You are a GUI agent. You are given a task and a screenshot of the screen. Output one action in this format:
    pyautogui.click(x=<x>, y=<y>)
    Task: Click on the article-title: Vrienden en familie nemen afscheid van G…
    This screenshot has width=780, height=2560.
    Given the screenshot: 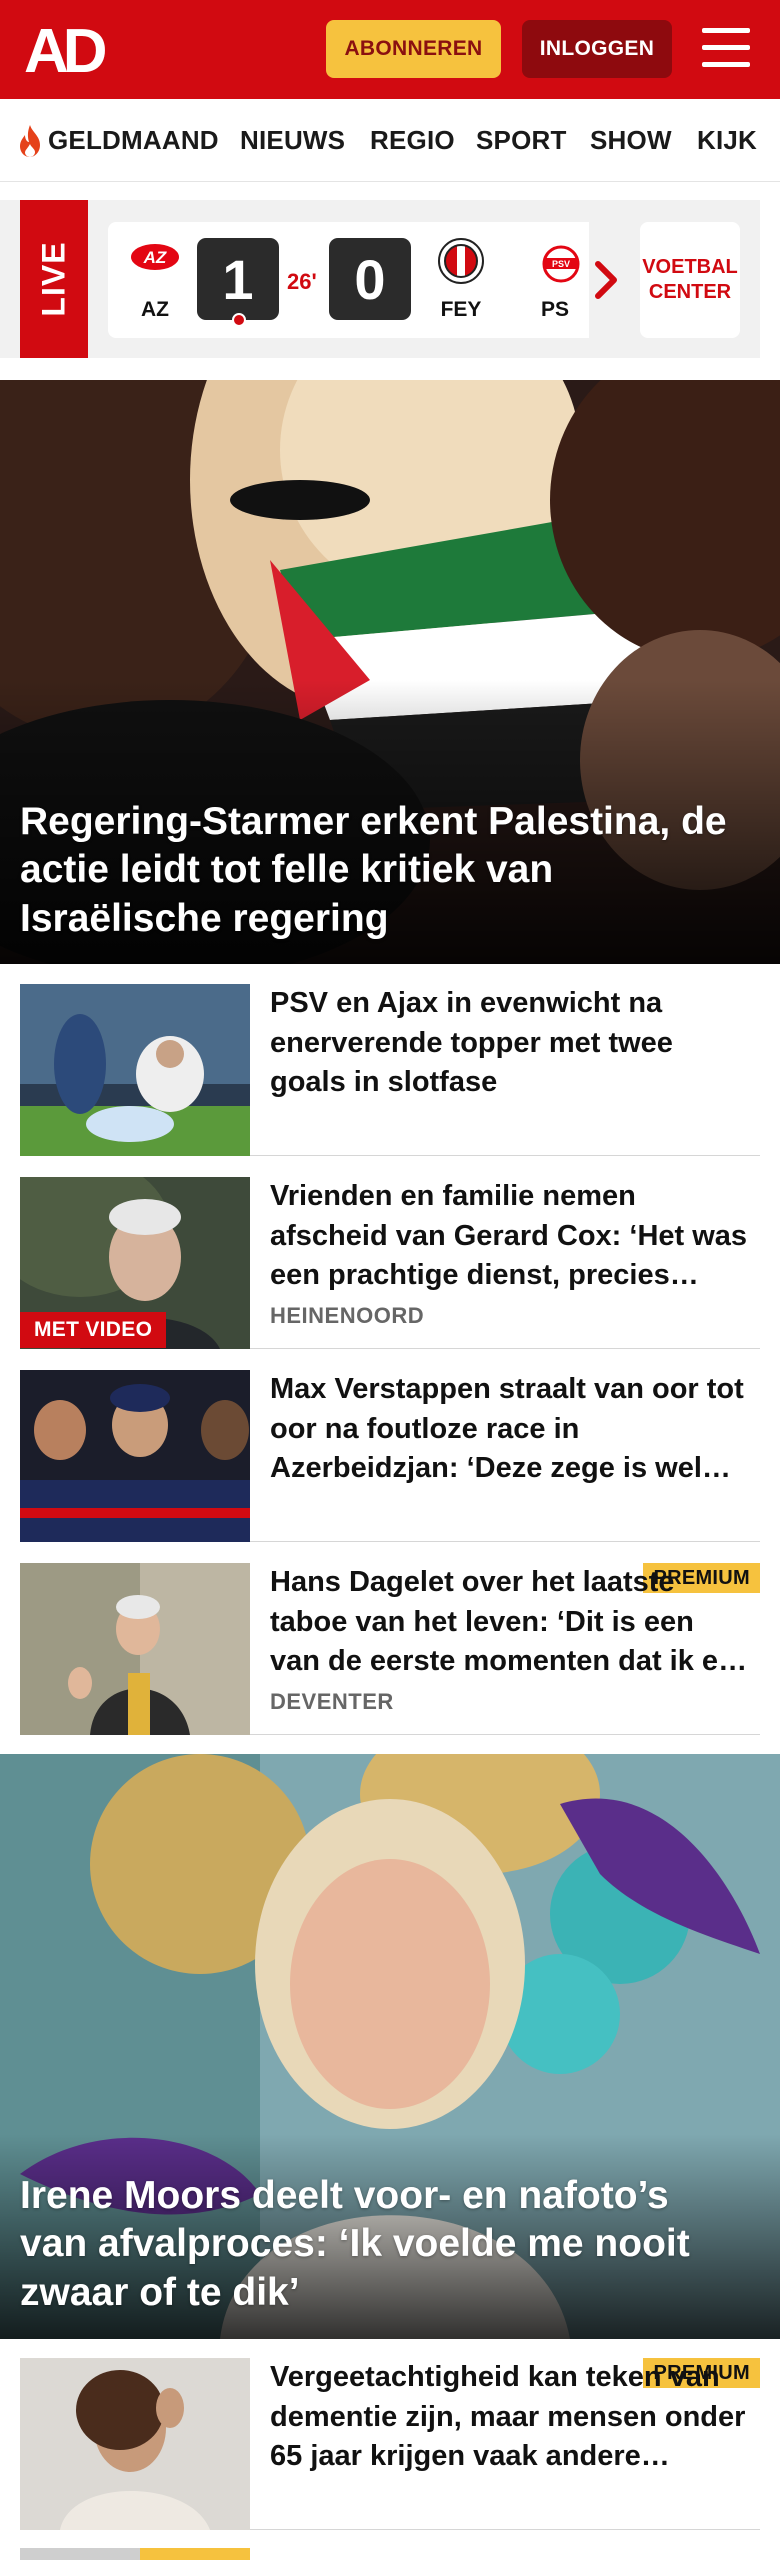 What is the action you would take?
    pyautogui.click(x=510, y=1236)
    